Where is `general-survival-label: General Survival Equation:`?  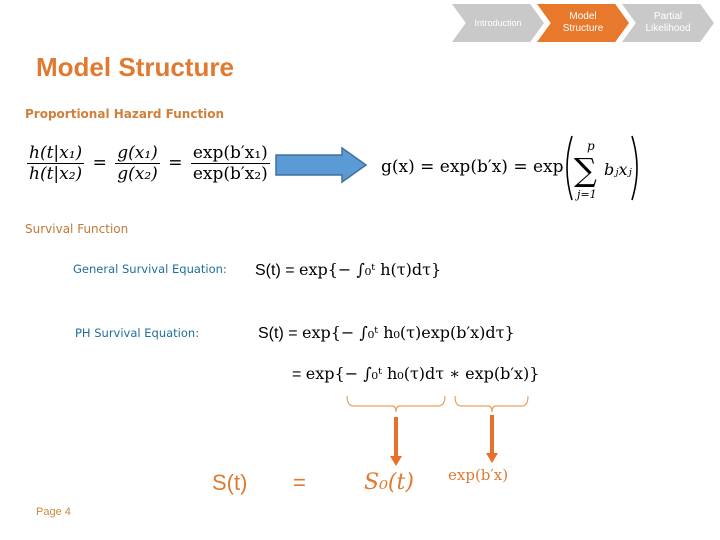
general-survival-label: General Survival Equation: is located at coordinates (150, 269).